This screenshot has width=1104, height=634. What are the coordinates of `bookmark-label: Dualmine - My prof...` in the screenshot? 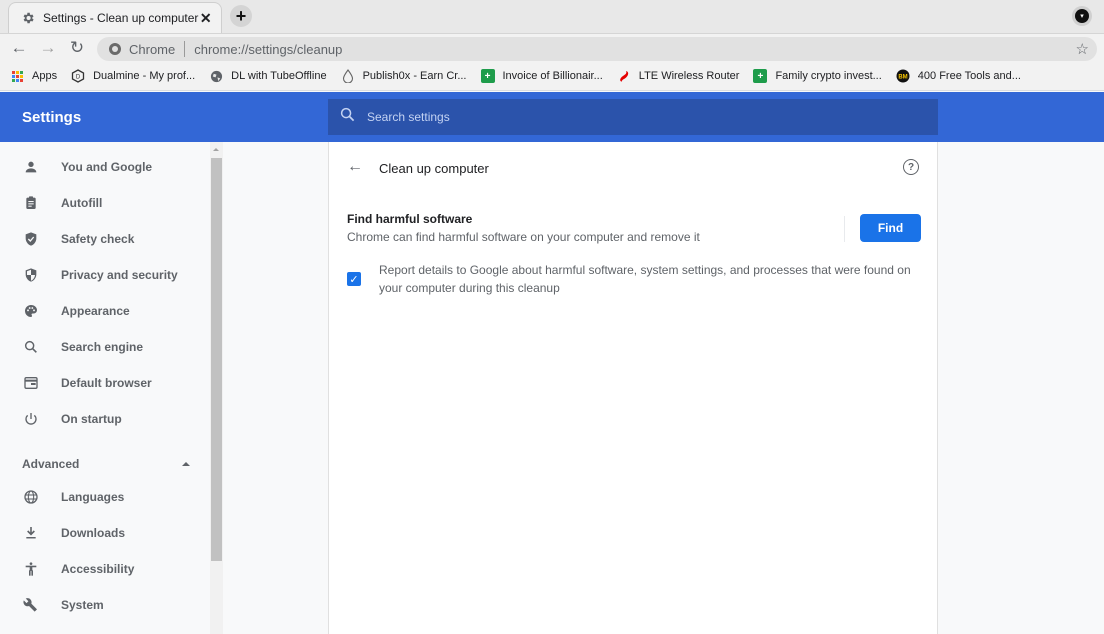 It's located at (144, 76).